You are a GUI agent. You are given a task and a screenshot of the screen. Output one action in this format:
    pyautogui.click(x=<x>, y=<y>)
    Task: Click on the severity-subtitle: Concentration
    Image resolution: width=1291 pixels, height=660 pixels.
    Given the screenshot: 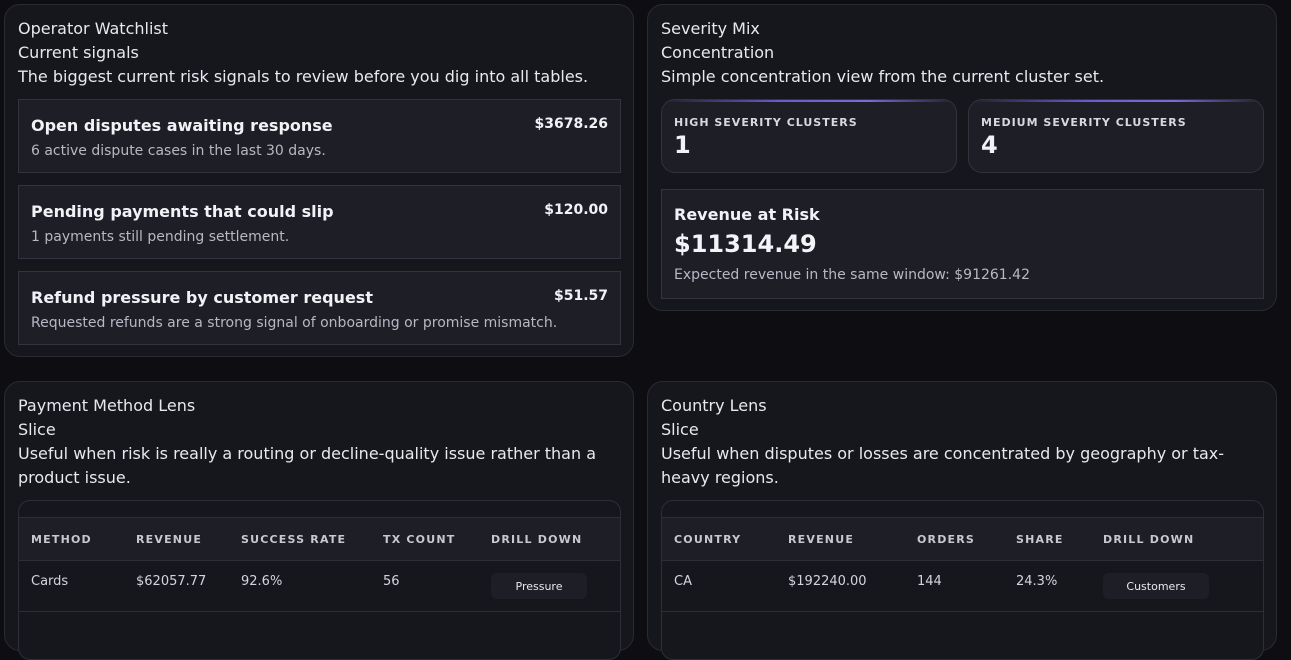 What is the action you would take?
    pyautogui.click(x=718, y=52)
    